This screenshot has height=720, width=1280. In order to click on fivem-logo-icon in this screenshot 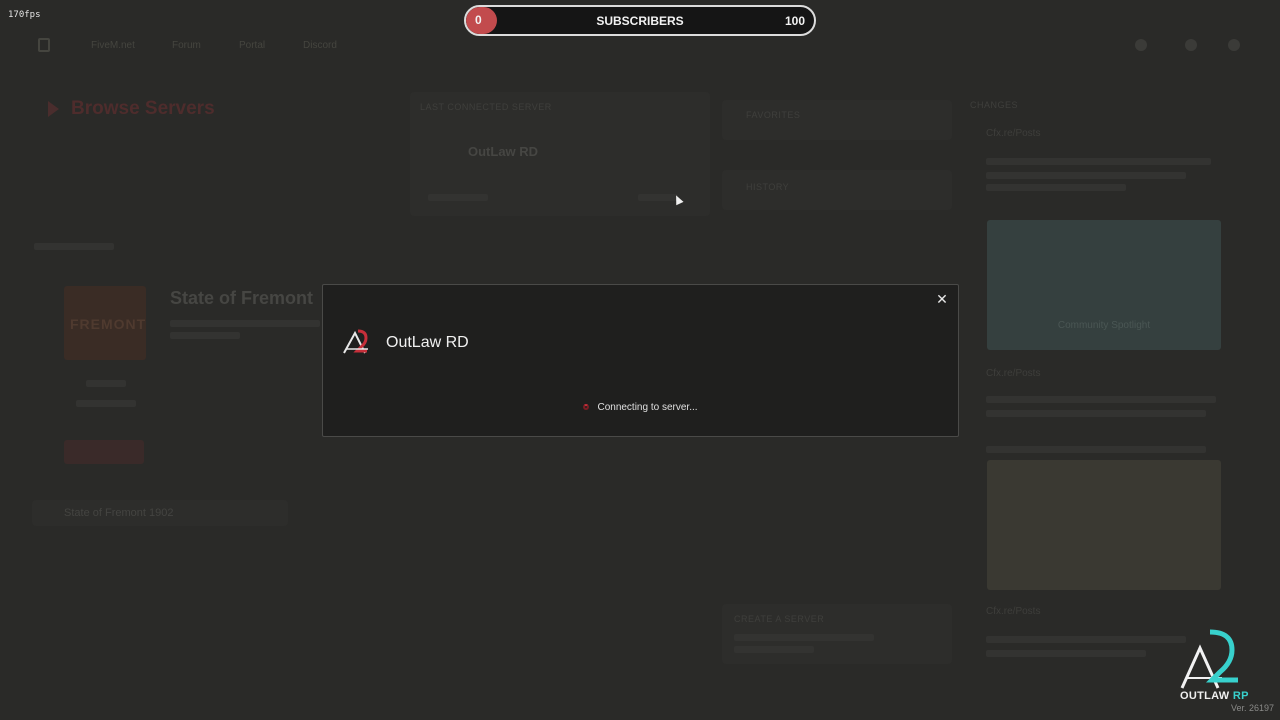, I will do `click(44, 45)`.